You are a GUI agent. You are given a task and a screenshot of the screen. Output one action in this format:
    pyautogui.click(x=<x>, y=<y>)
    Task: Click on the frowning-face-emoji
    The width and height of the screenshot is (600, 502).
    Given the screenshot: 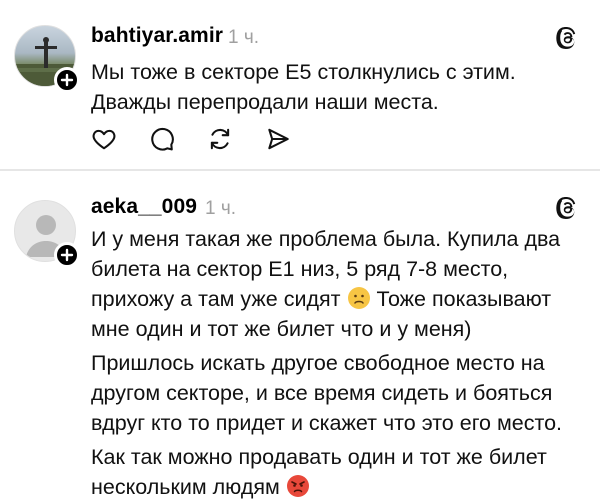 What is the action you would take?
    pyautogui.click(x=358, y=298)
    